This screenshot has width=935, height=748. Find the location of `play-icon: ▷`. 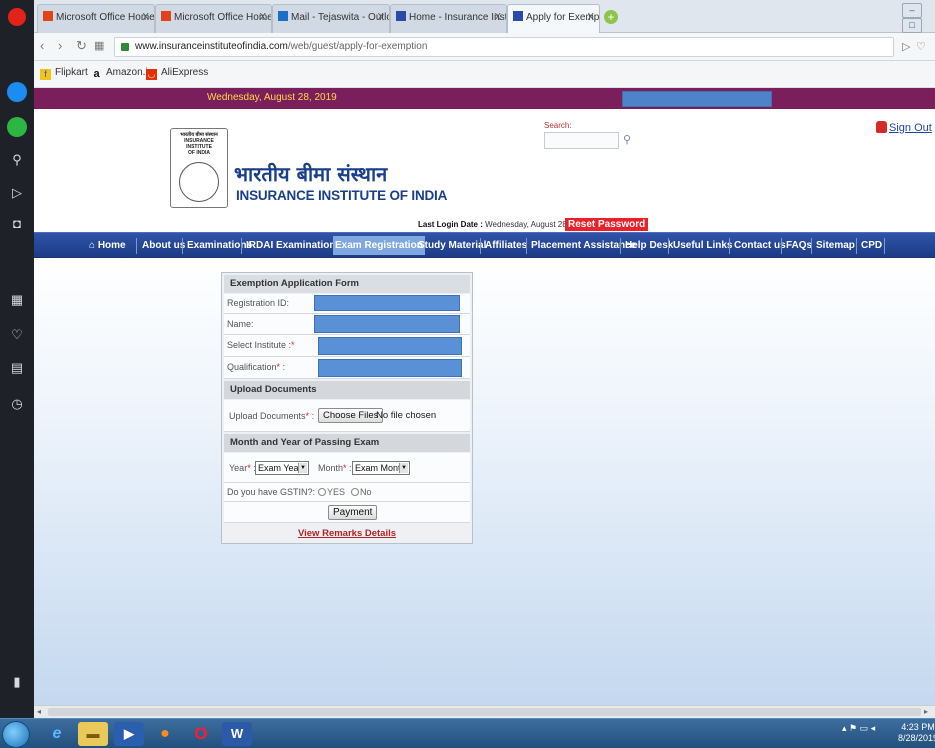

play-icon: ▷ is located at coordinates (906, 46).